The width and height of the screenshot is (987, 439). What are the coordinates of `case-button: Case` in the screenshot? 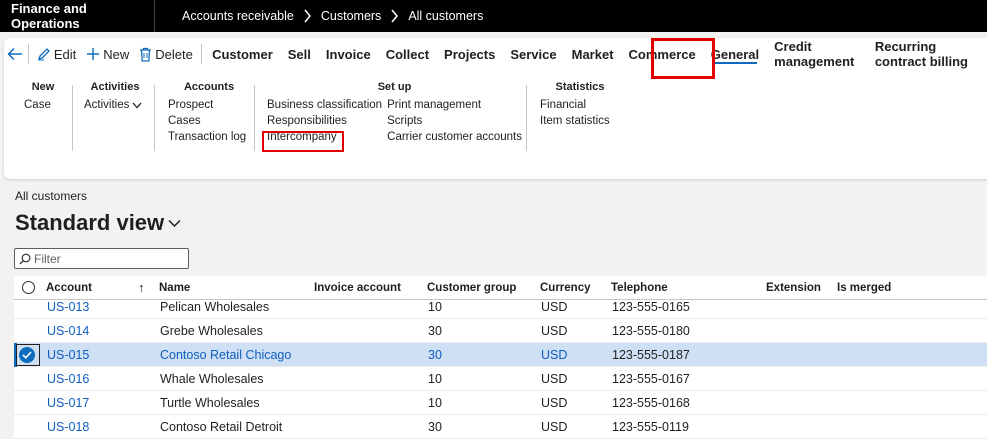 It's located at (43, 105).